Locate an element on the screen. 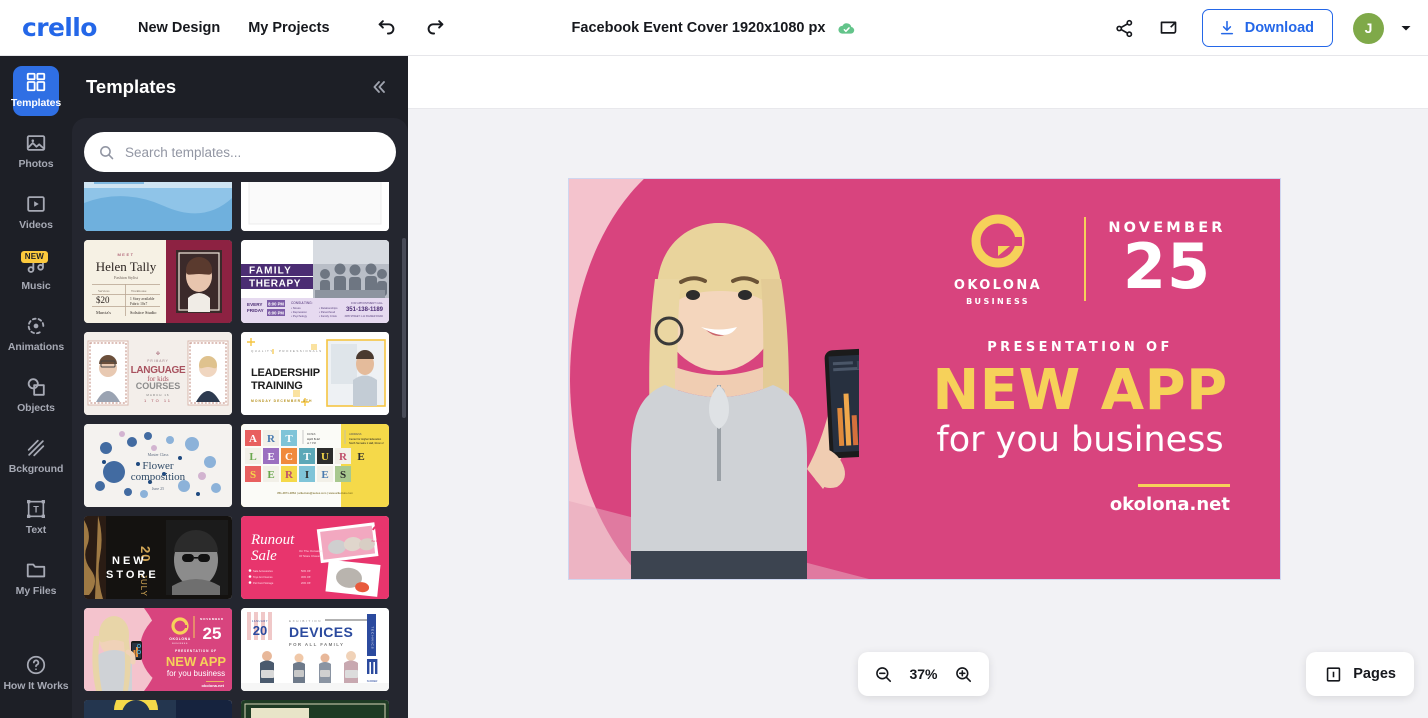 The height and width of the screenshot is (718, 1428). canvas-day: 25 is located at coordinates (1167, 267).